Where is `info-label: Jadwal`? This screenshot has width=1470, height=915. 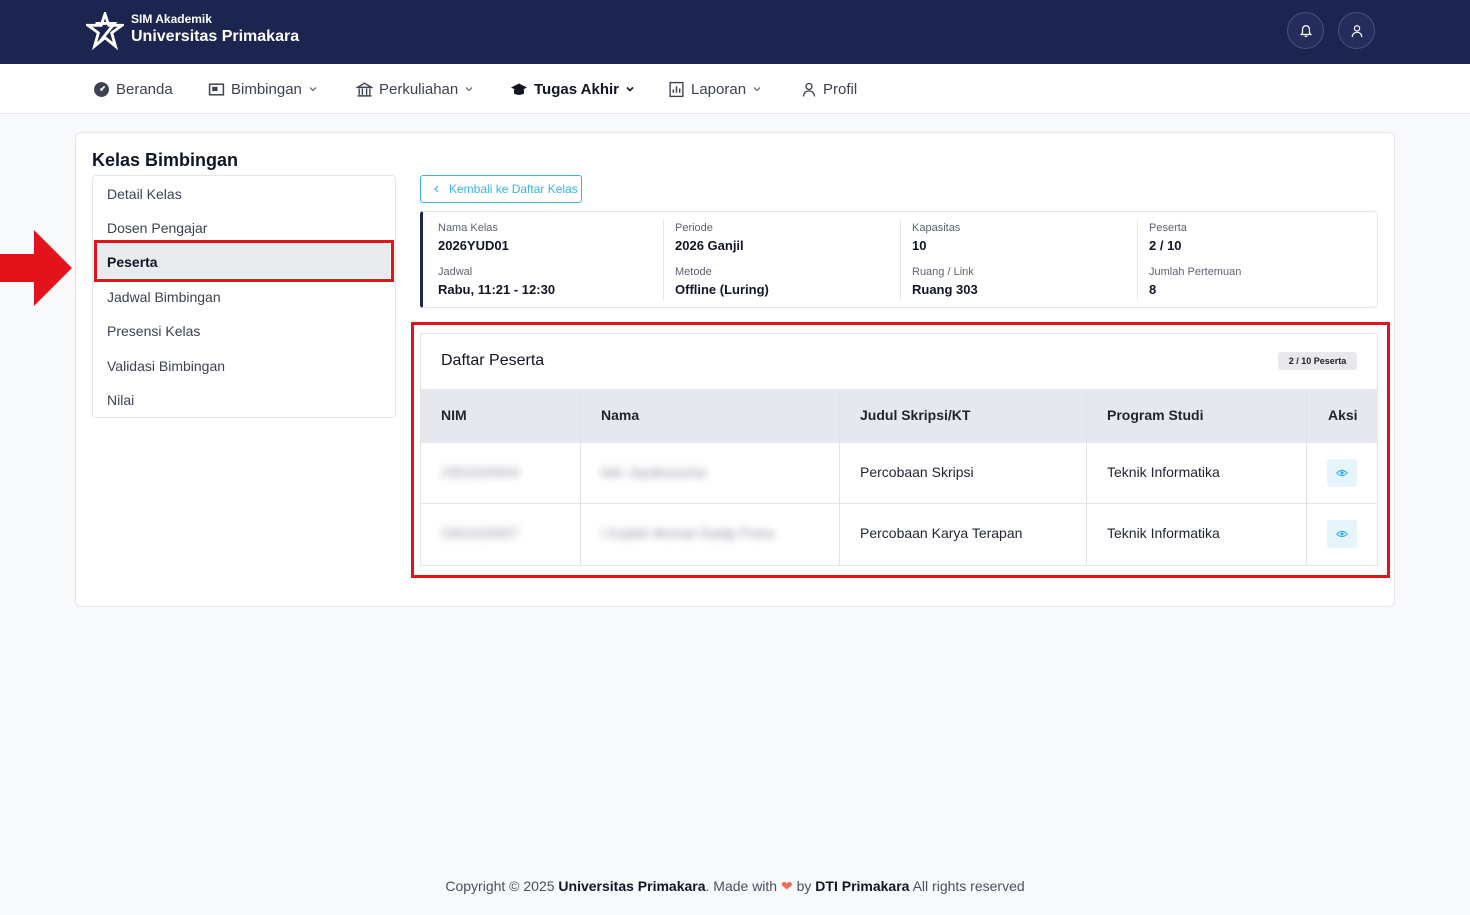 info-label: Jadwal is located at coordinates (455, 272).